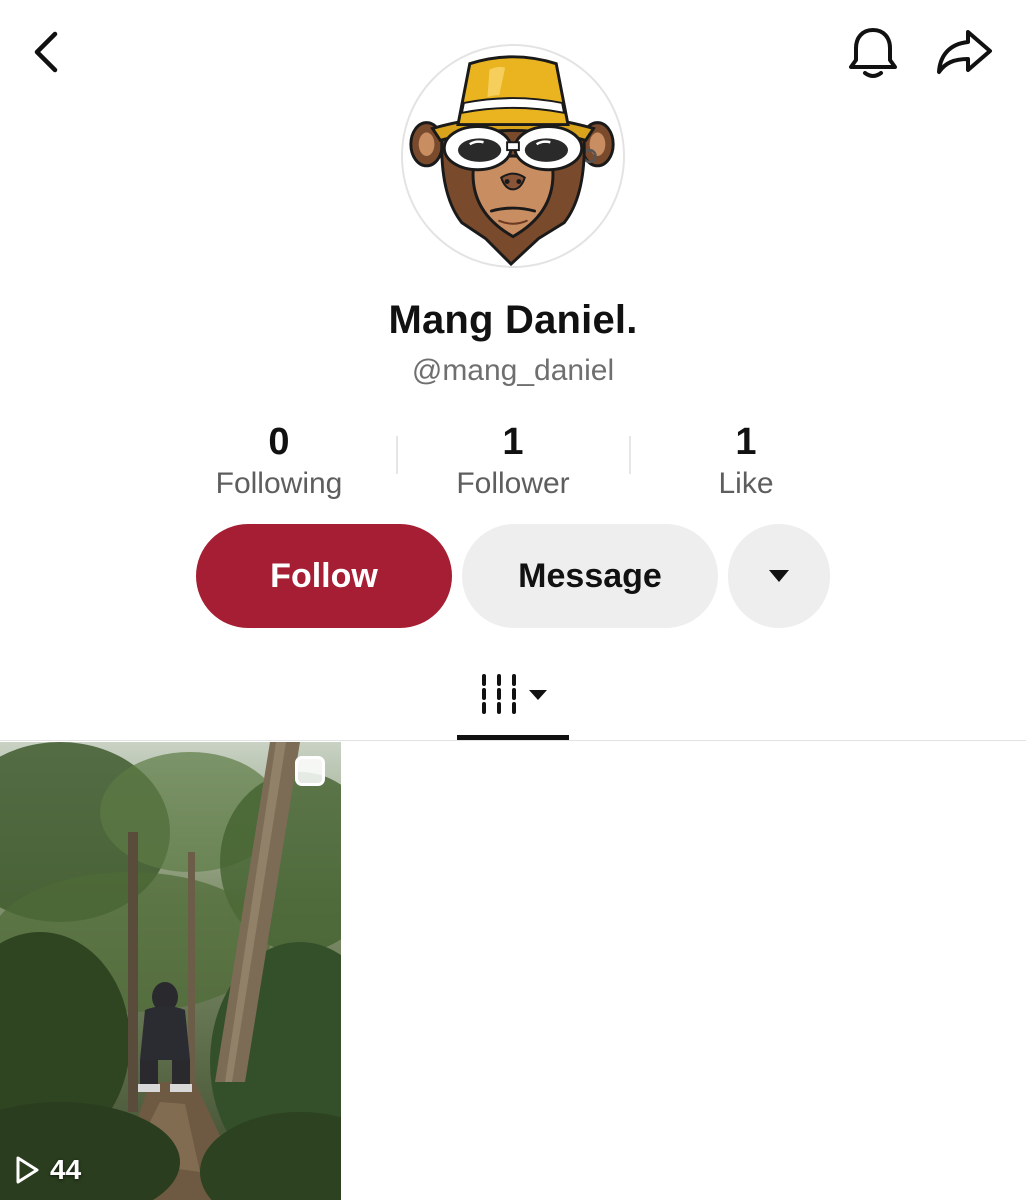 The width and height of the screenshot is (1026, 1200). I want to click on share-arrow-icon, so click(964, 52).